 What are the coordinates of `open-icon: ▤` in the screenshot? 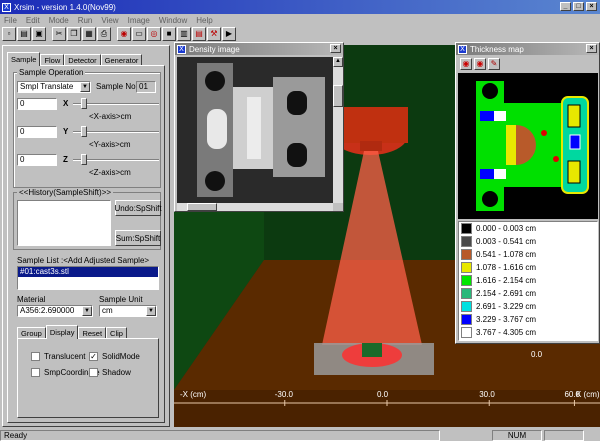 It's located at (24, 34).